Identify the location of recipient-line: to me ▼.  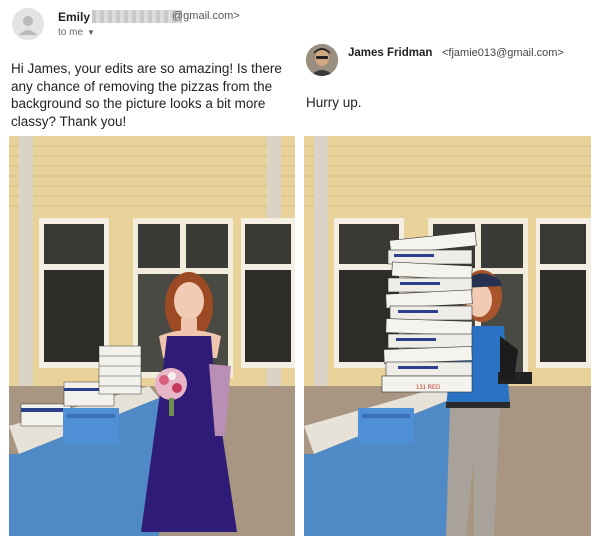
(76, 32).